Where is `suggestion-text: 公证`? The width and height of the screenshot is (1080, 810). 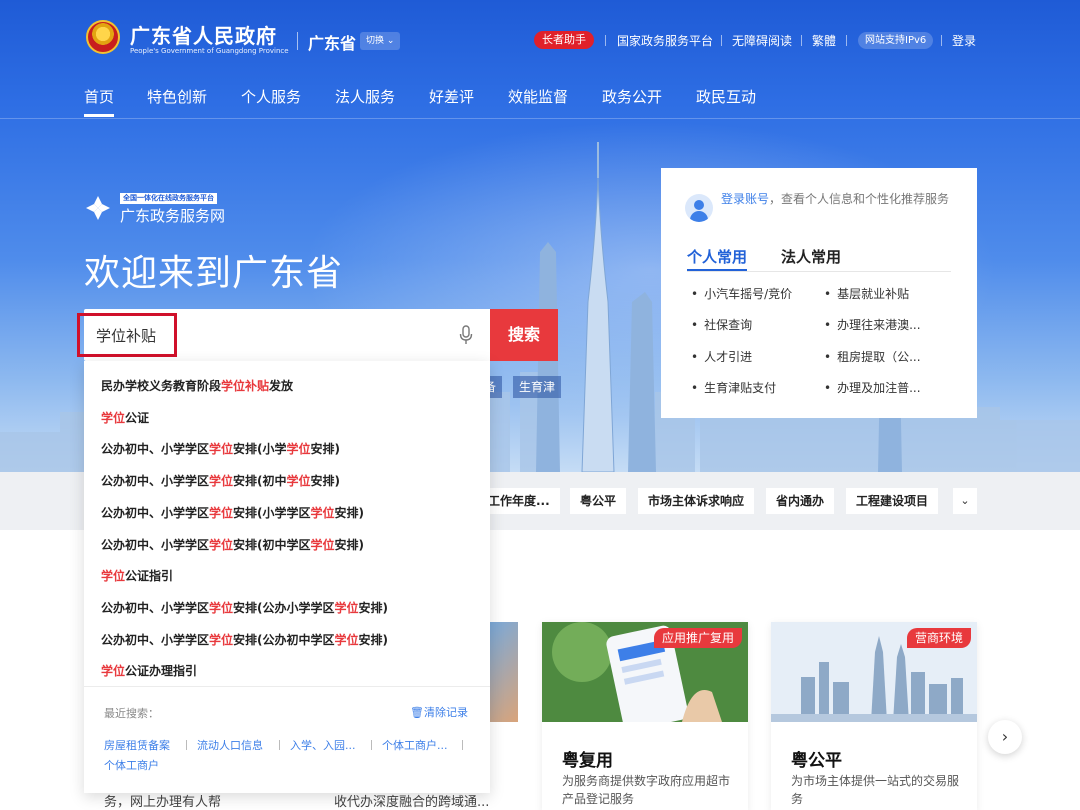 suggestion-text: 公证 is located at coordinates (137, 417).